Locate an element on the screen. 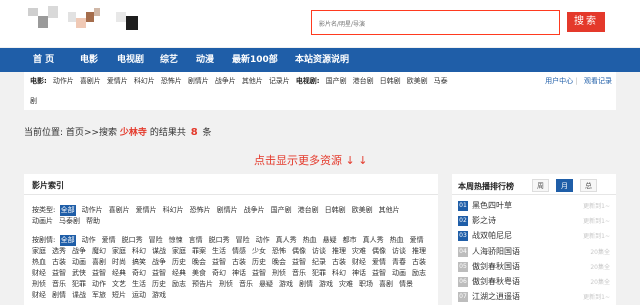  plot-filter-tag: 军旅 is located at coordinates (99, 295).